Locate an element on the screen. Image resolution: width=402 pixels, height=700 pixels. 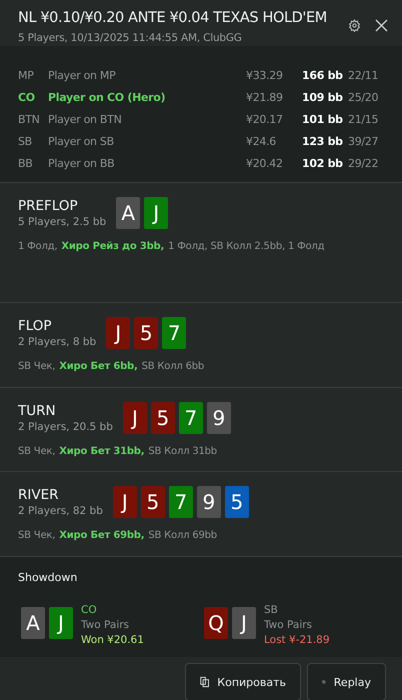
street-info: 2 Players, 20.5 bb is located at coordinates (65, 426).